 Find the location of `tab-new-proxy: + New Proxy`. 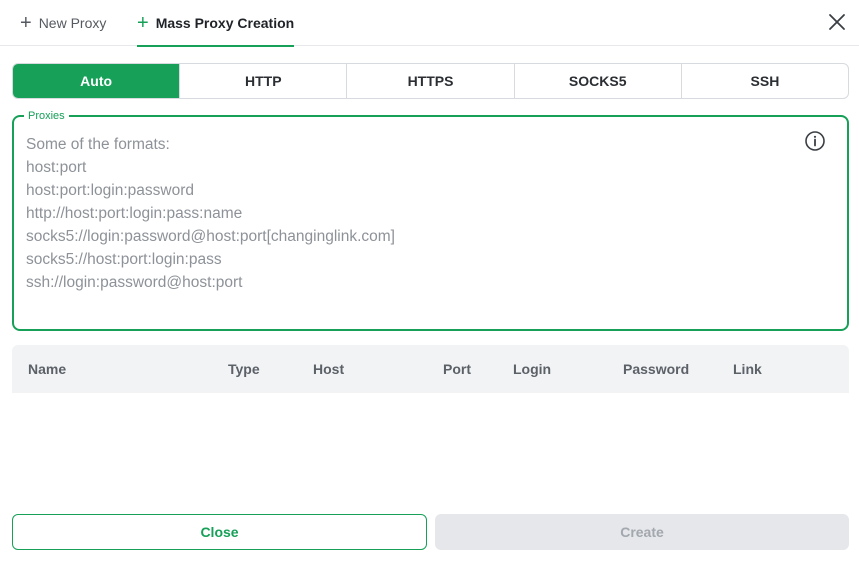

tab-new-proxy: + New Proxy is located at coordinates (63, 23).